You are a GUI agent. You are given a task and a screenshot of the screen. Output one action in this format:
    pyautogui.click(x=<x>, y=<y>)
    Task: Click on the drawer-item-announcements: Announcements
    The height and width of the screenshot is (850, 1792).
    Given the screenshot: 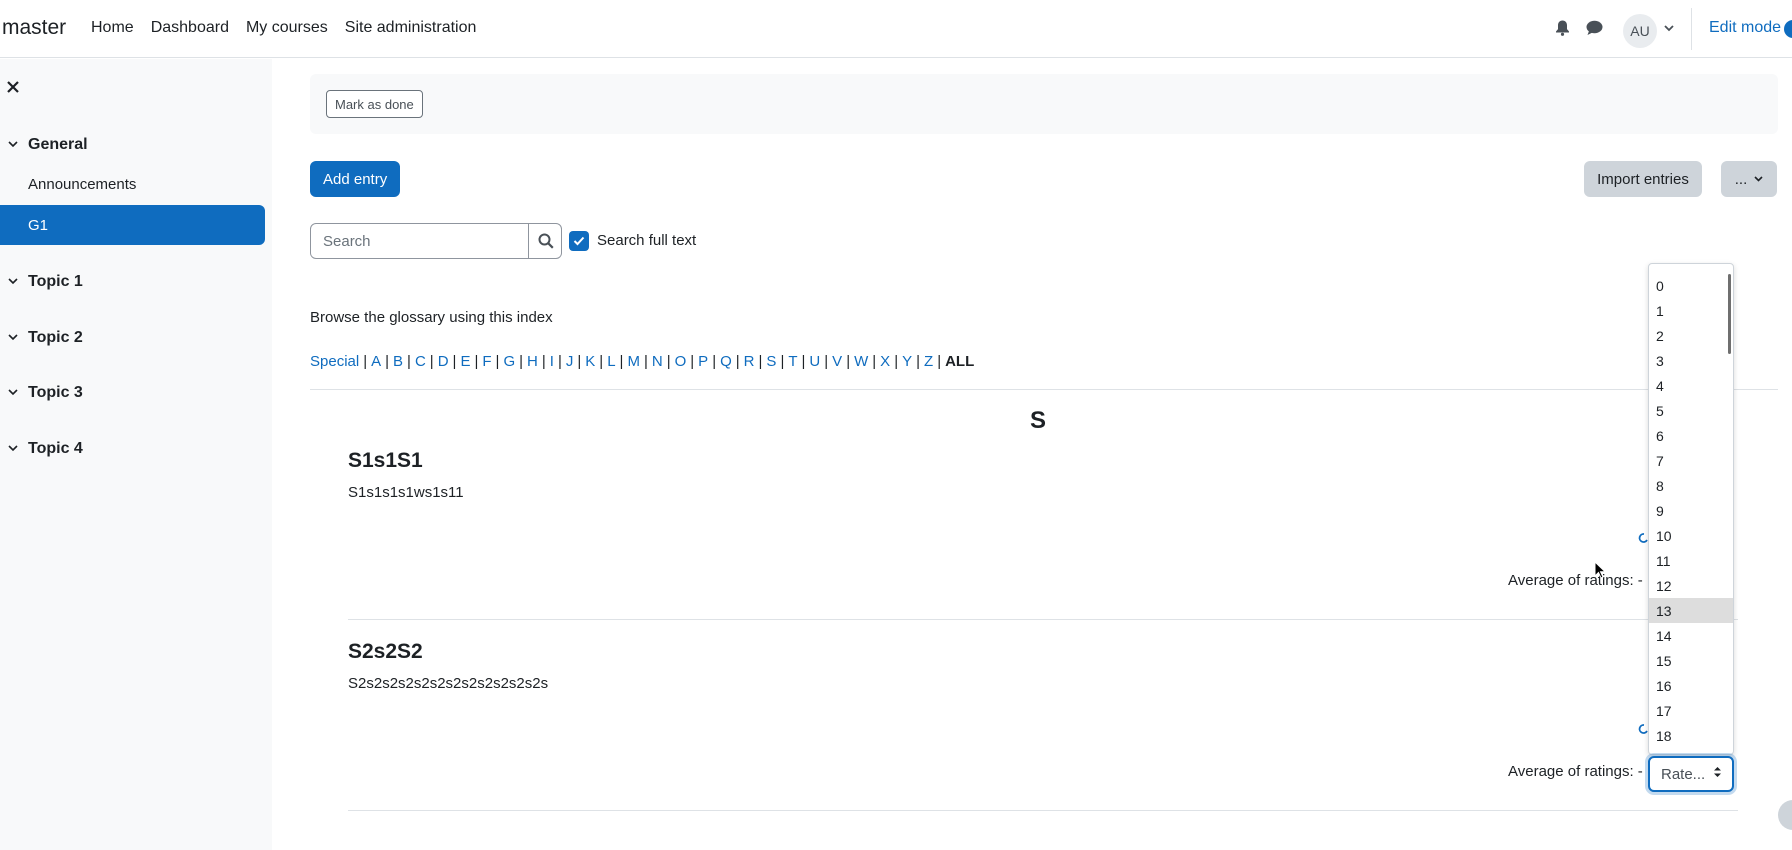 What is the action you would take?
    pyautogui.click(x=82, y=184)
    